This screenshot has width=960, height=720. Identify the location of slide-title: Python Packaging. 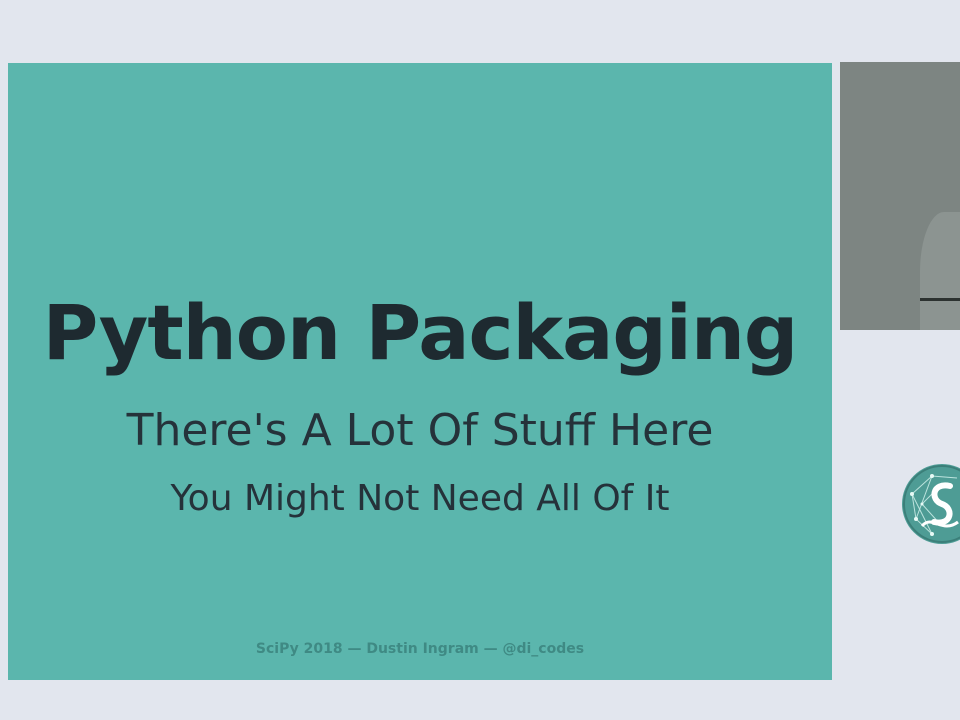
(420, 332).